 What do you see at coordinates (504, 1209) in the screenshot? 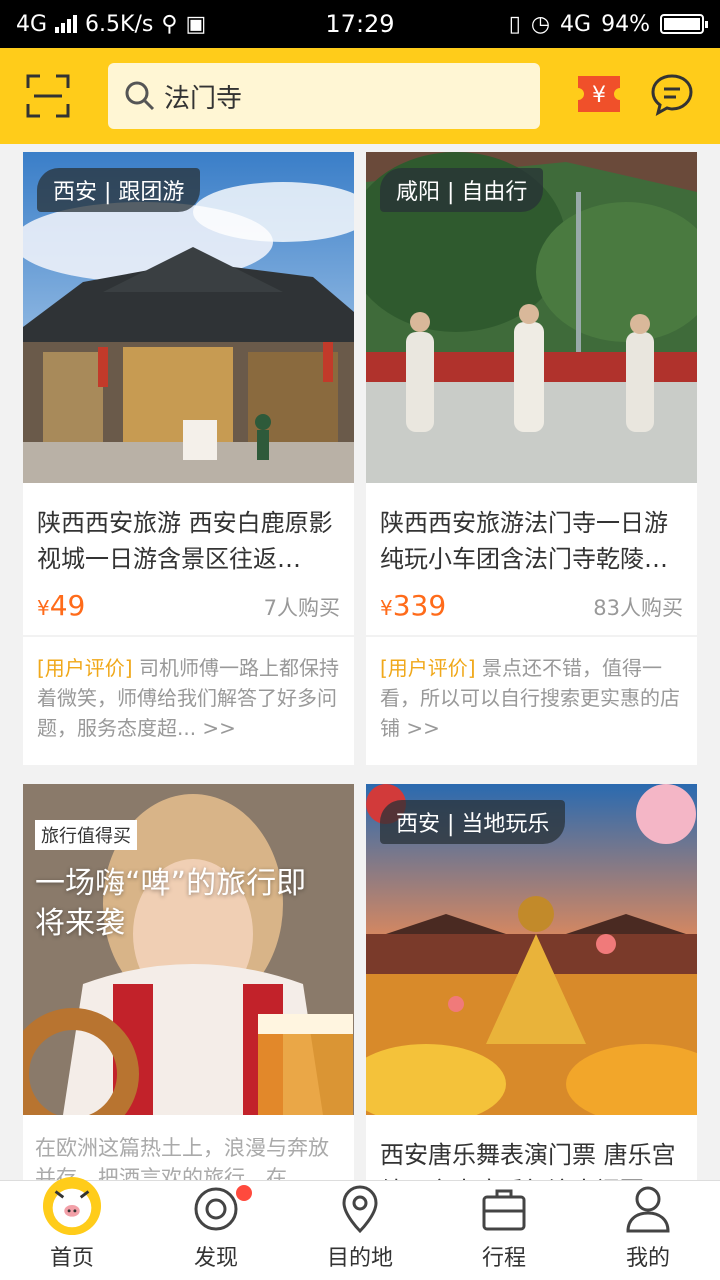
I see `suitcase-icon` at bounding box center [504, 1209].